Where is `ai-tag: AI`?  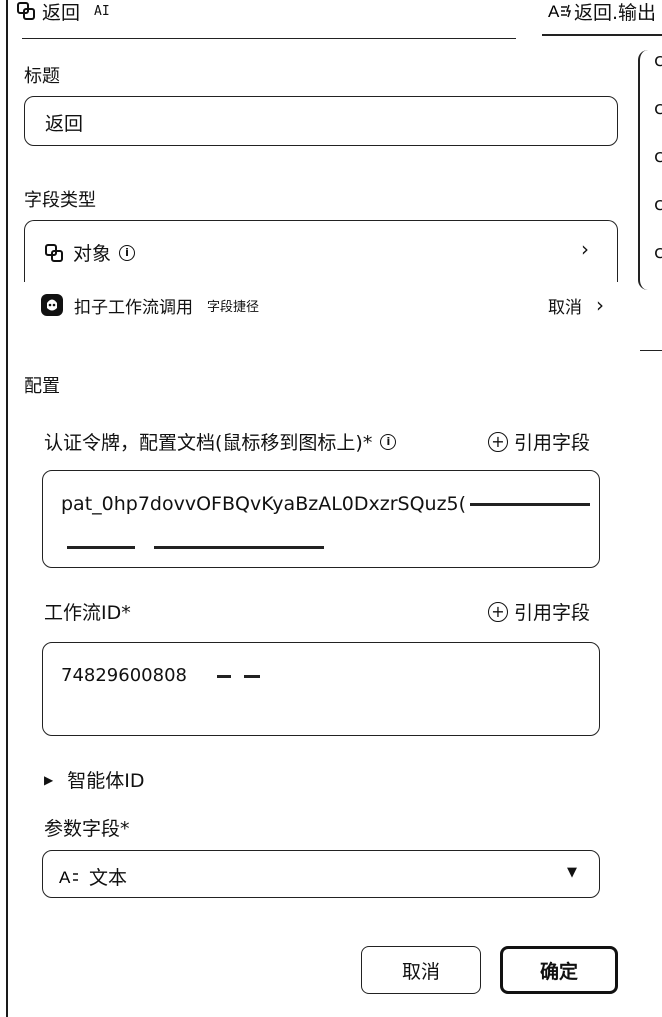
ai-tag: AI is located at coordinates (102, 11).